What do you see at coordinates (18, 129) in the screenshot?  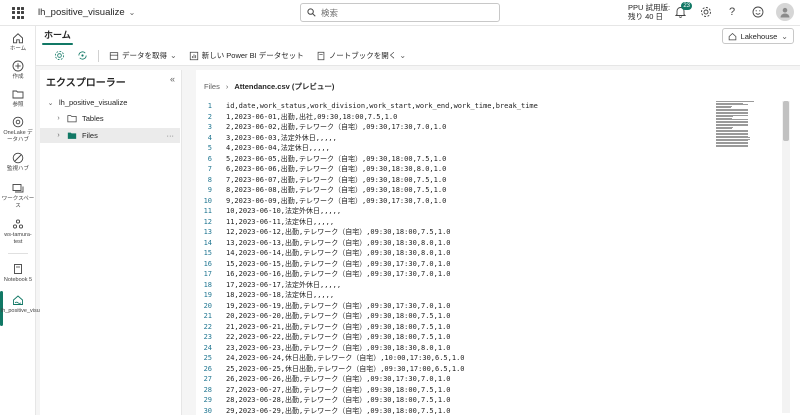 I see `rail-item-onelake-data-hub: OneLake データハブ` at bounding box center [18, 129].